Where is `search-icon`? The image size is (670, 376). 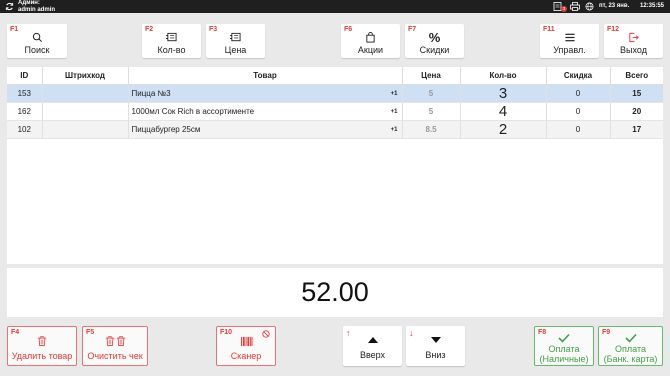 search-icon is located at coordinates (37, 37).